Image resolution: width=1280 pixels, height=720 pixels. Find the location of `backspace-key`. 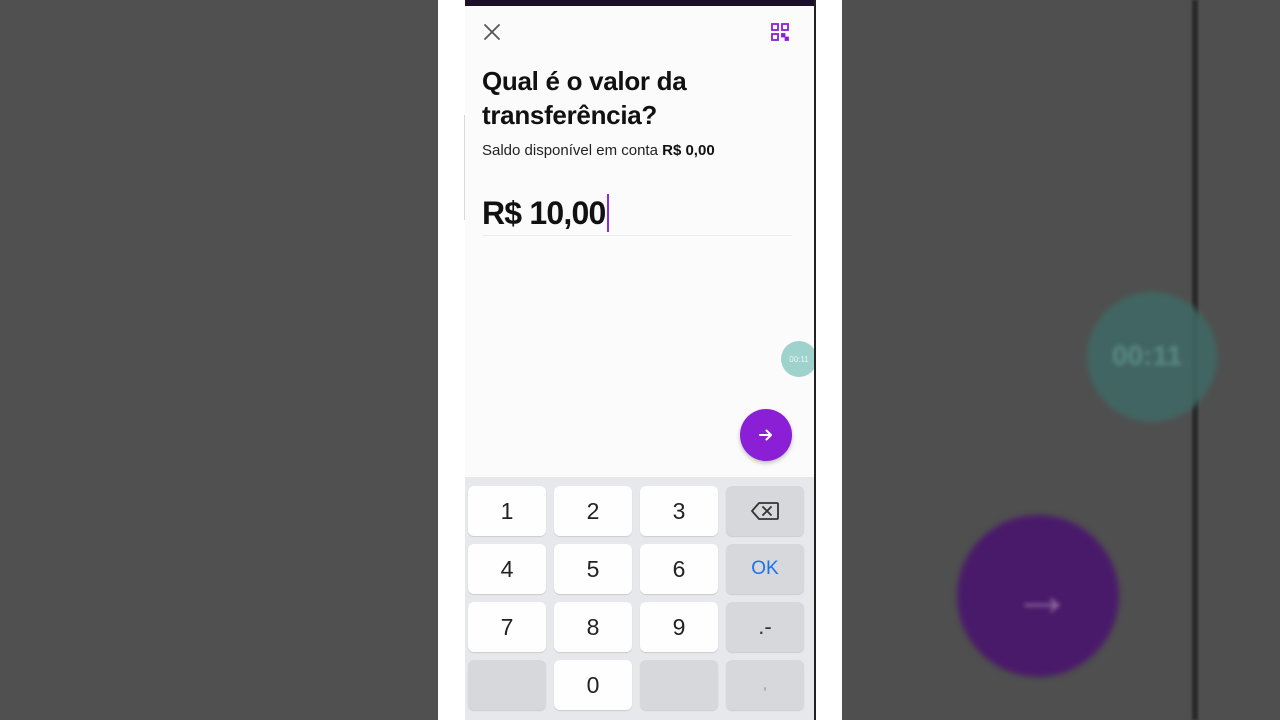

backspace-key is located at coordinates (765, 511).